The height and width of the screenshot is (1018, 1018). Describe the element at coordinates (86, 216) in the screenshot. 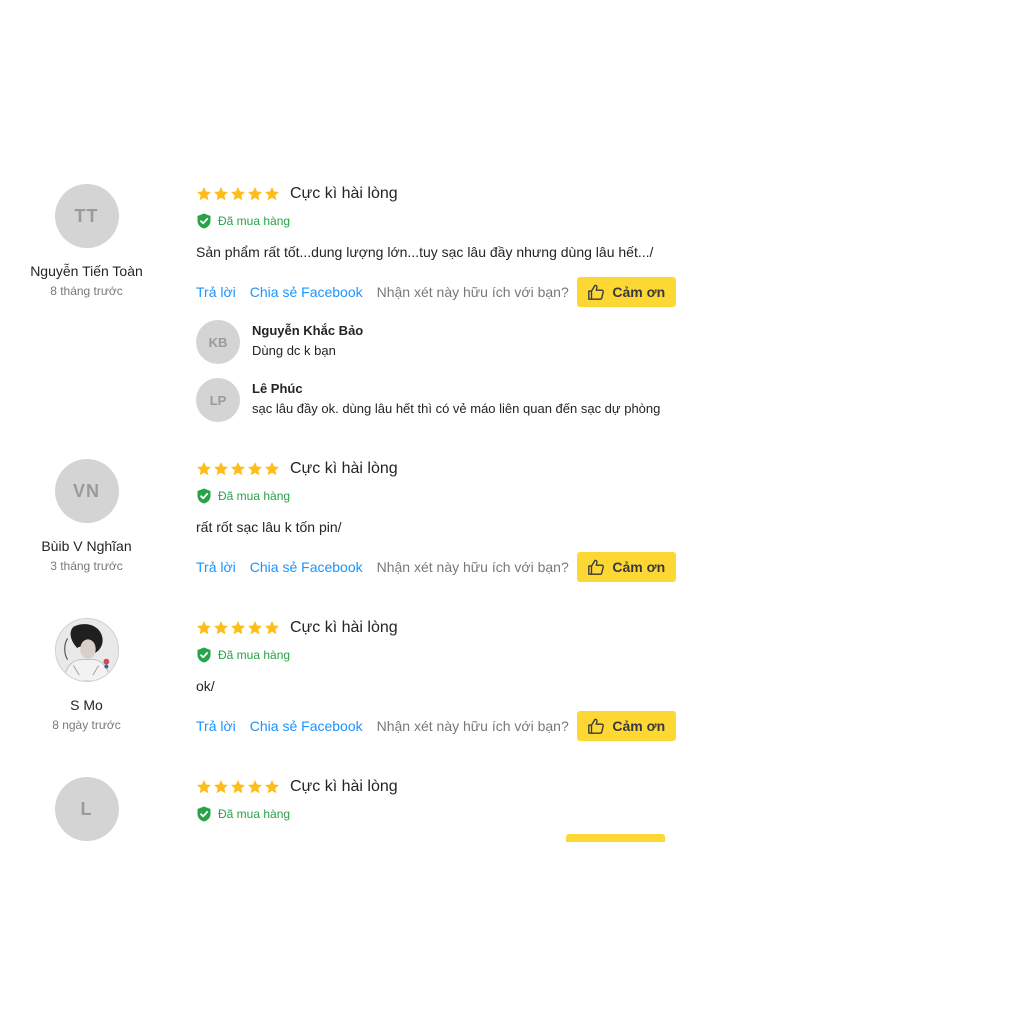

I see `avatar: TT` at that location.